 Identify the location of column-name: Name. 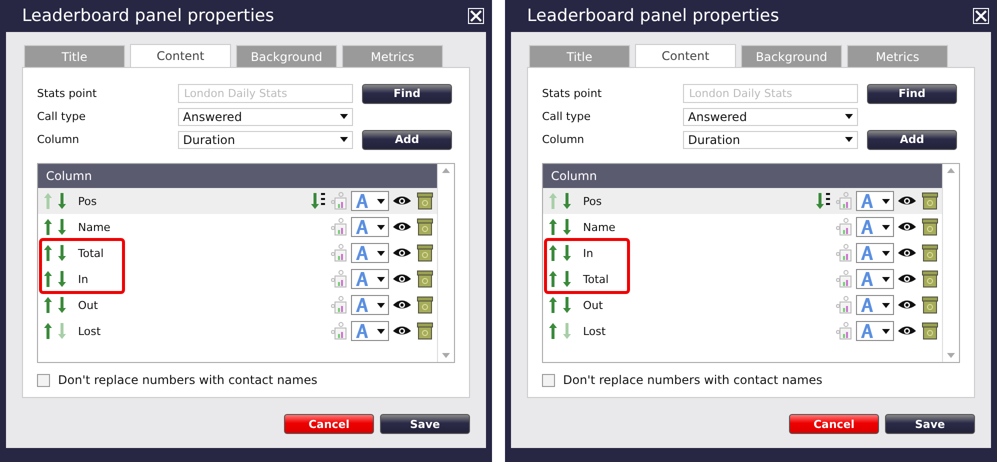
(599, 227).